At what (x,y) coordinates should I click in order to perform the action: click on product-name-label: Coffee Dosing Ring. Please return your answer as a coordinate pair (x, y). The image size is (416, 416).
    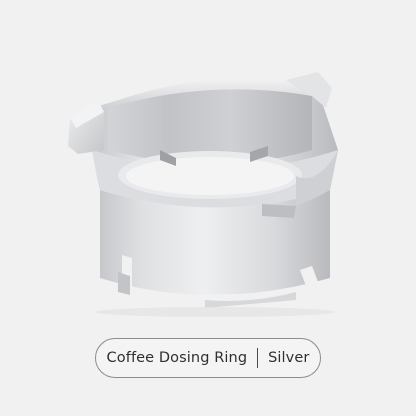
    Looking at the image, I should click on (177, 358).